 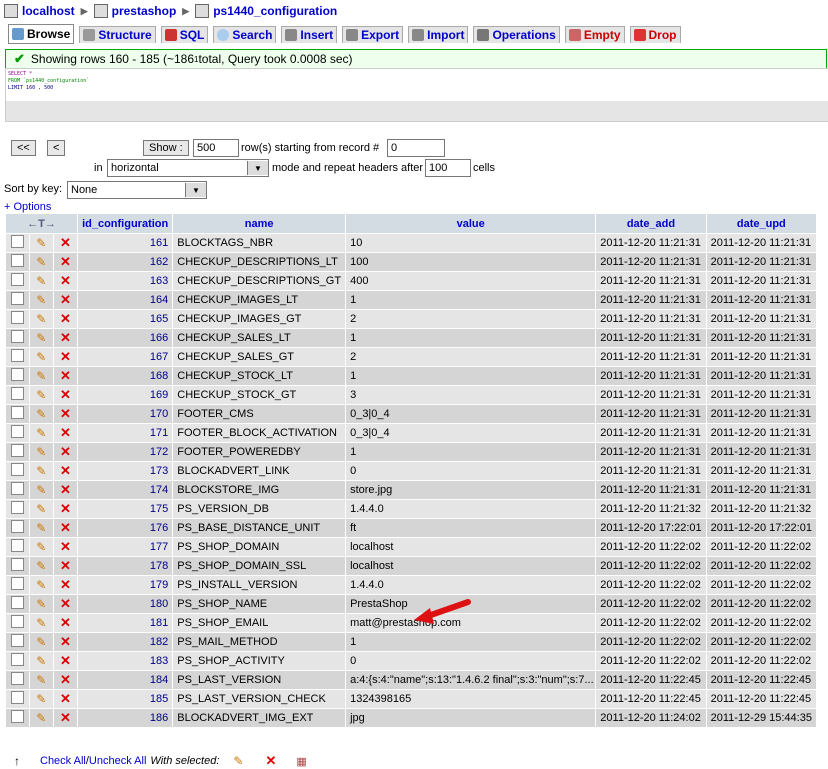 I want to click on breadcrumb-server: localhost, so click(x=39, y=11).